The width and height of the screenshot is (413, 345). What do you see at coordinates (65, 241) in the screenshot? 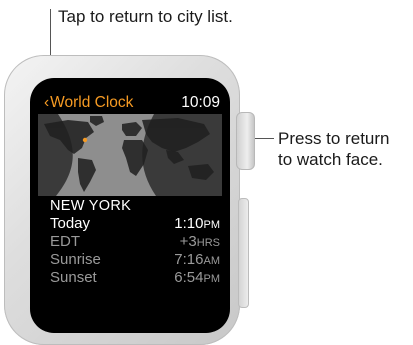
I see `offset-label: EDT` at bounding box center [65, 241].